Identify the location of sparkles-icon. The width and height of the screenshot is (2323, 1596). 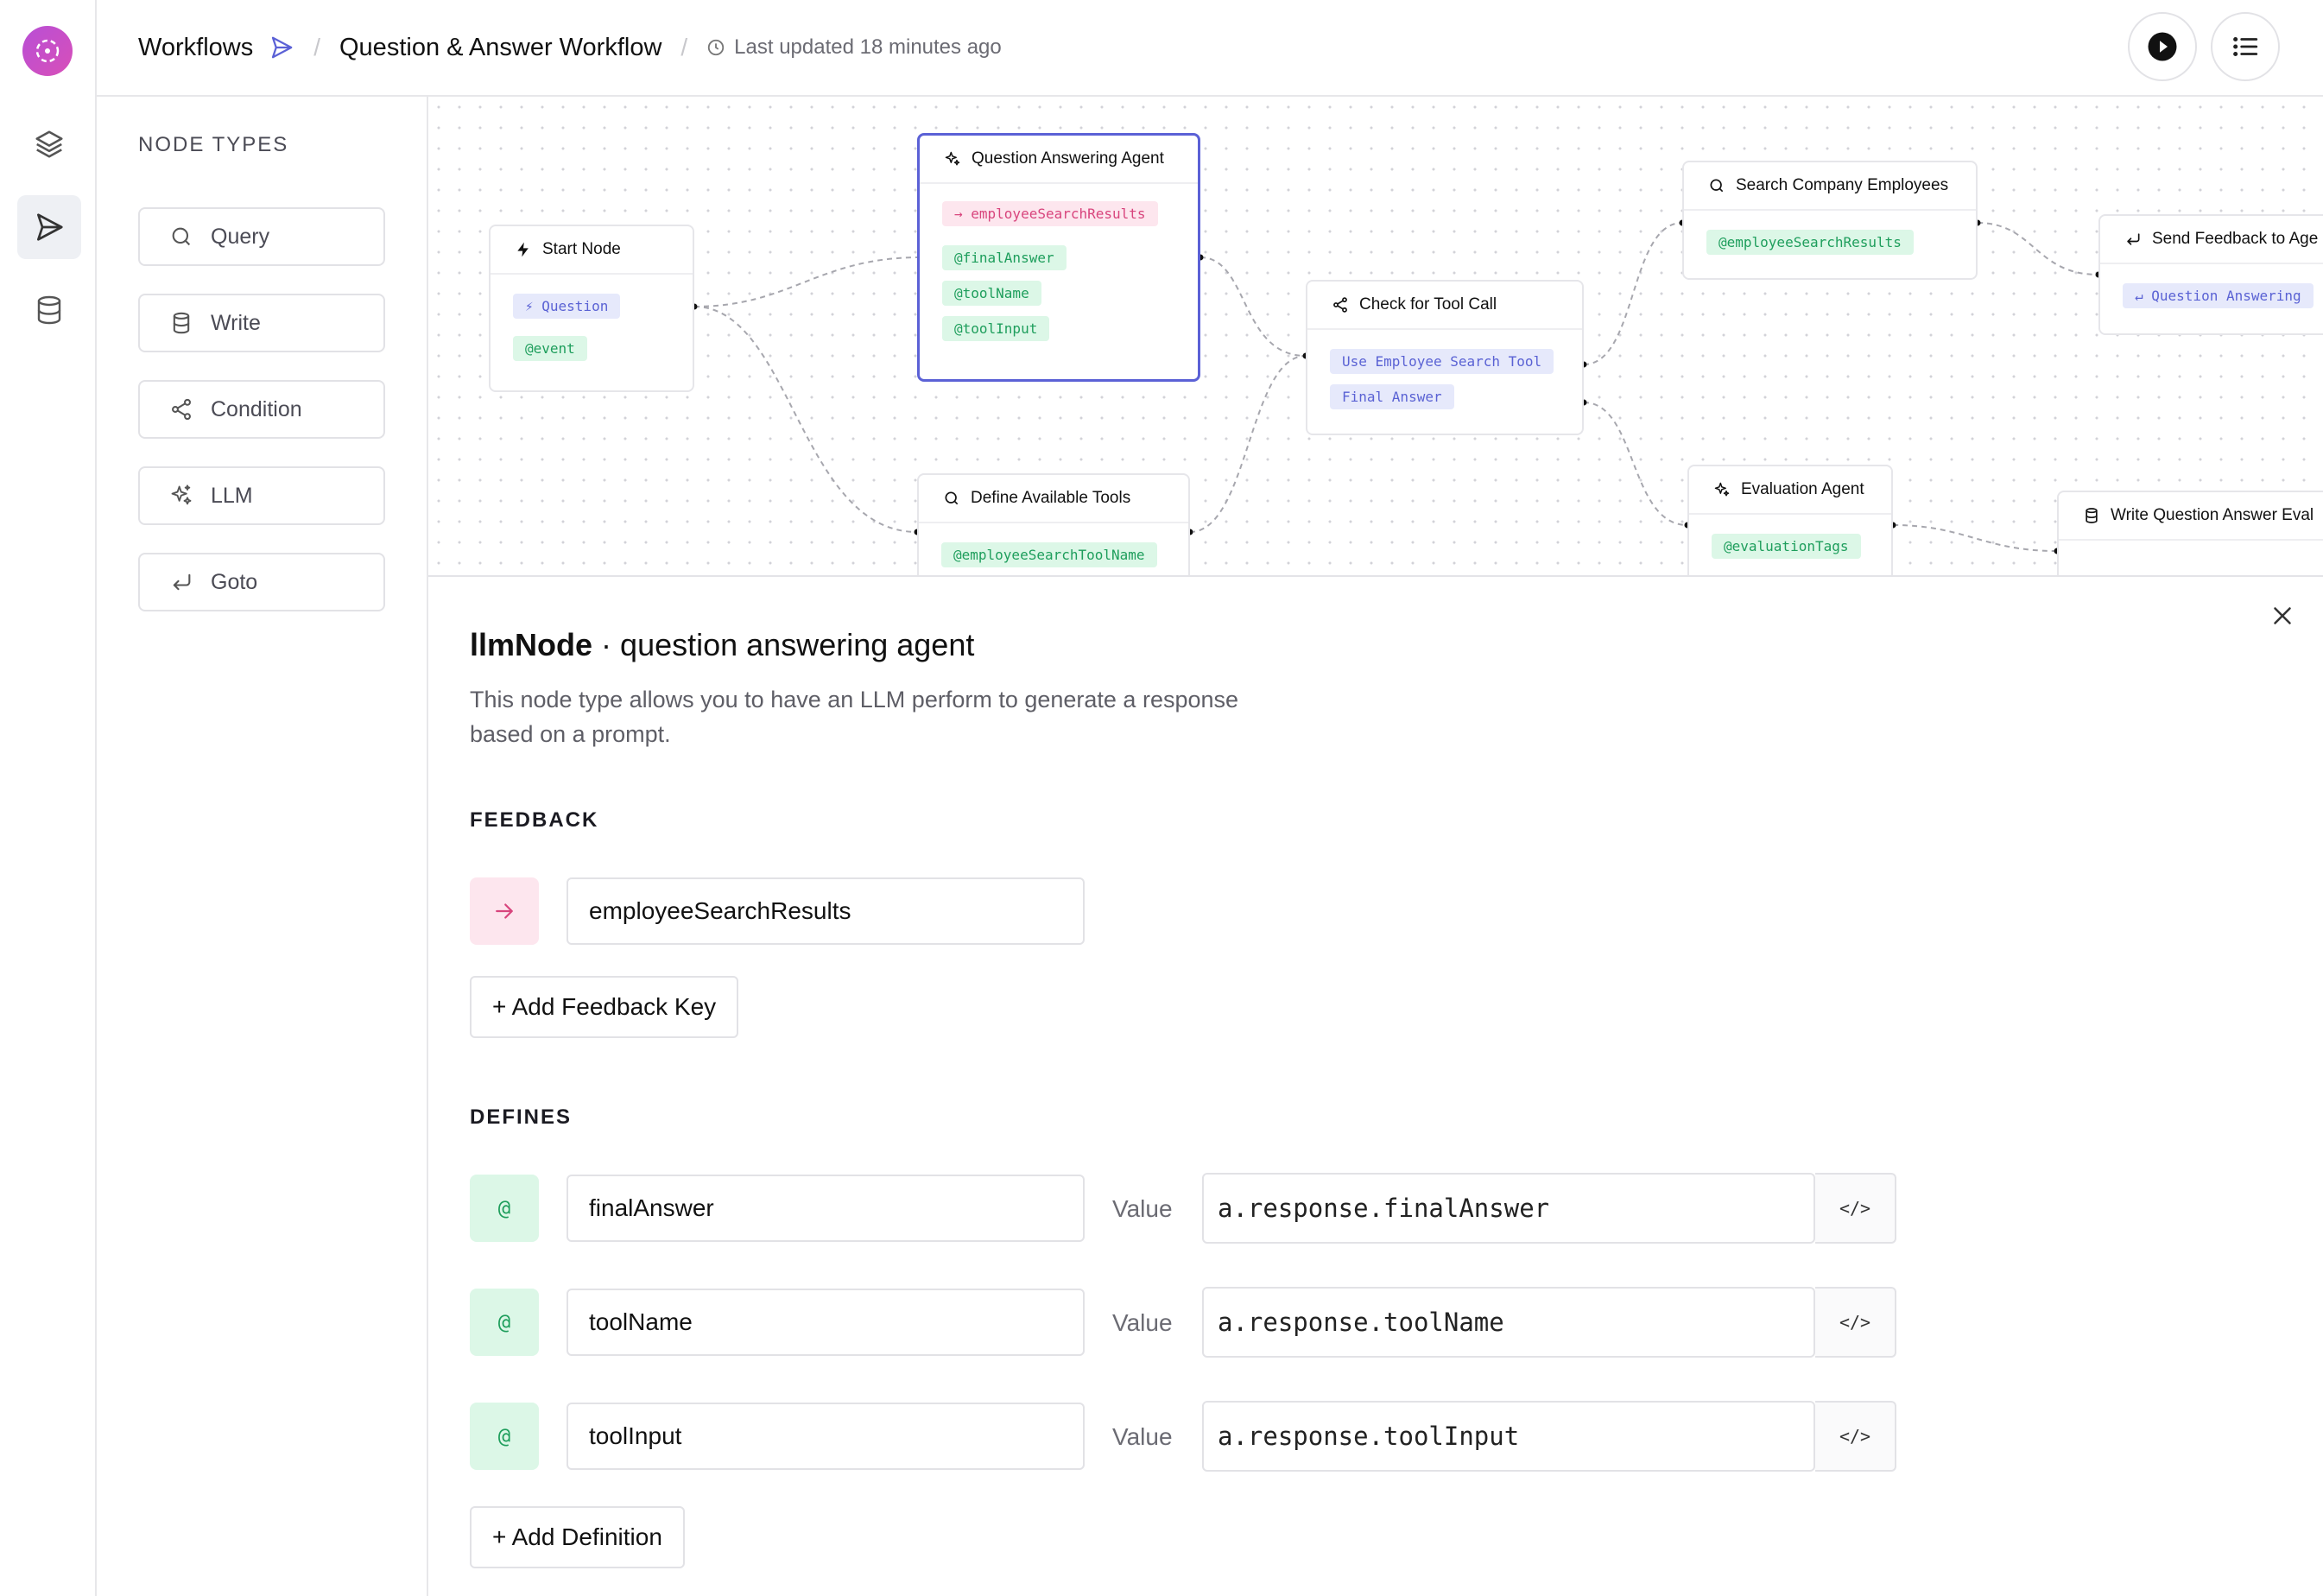
(1722, 489).